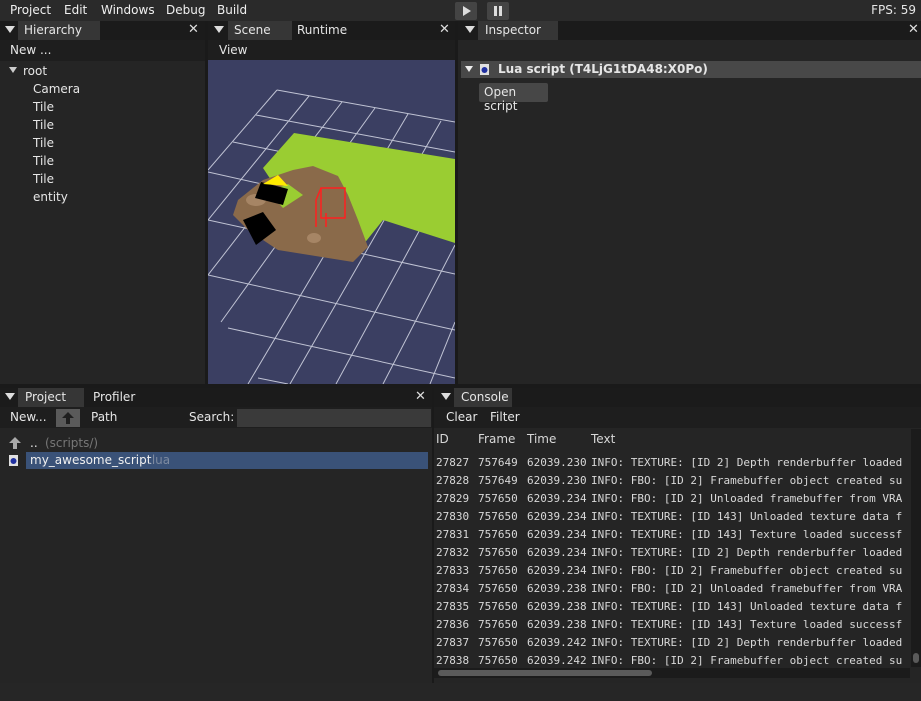  Describe the element at coordinates (34, 443) in the screenshot. I see `parent-dir-name: ..` at that location.